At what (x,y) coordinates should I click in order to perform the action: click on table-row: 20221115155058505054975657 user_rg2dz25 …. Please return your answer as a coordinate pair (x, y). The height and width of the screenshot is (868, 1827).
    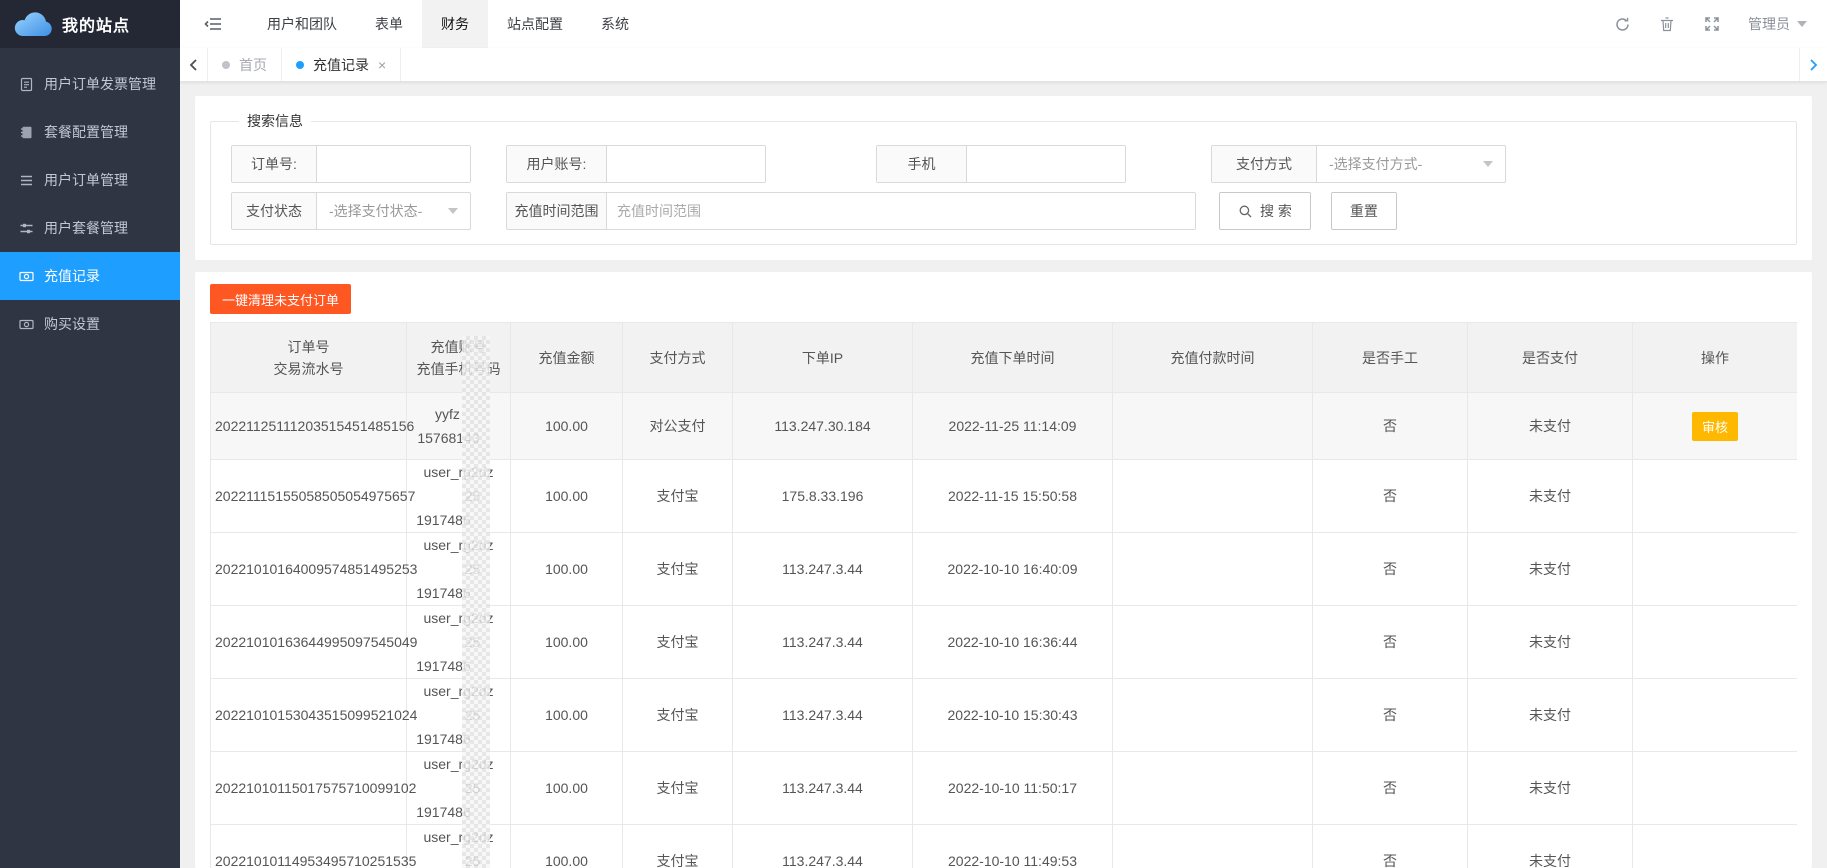
    Looking at the image, I should click on (1003, 496).